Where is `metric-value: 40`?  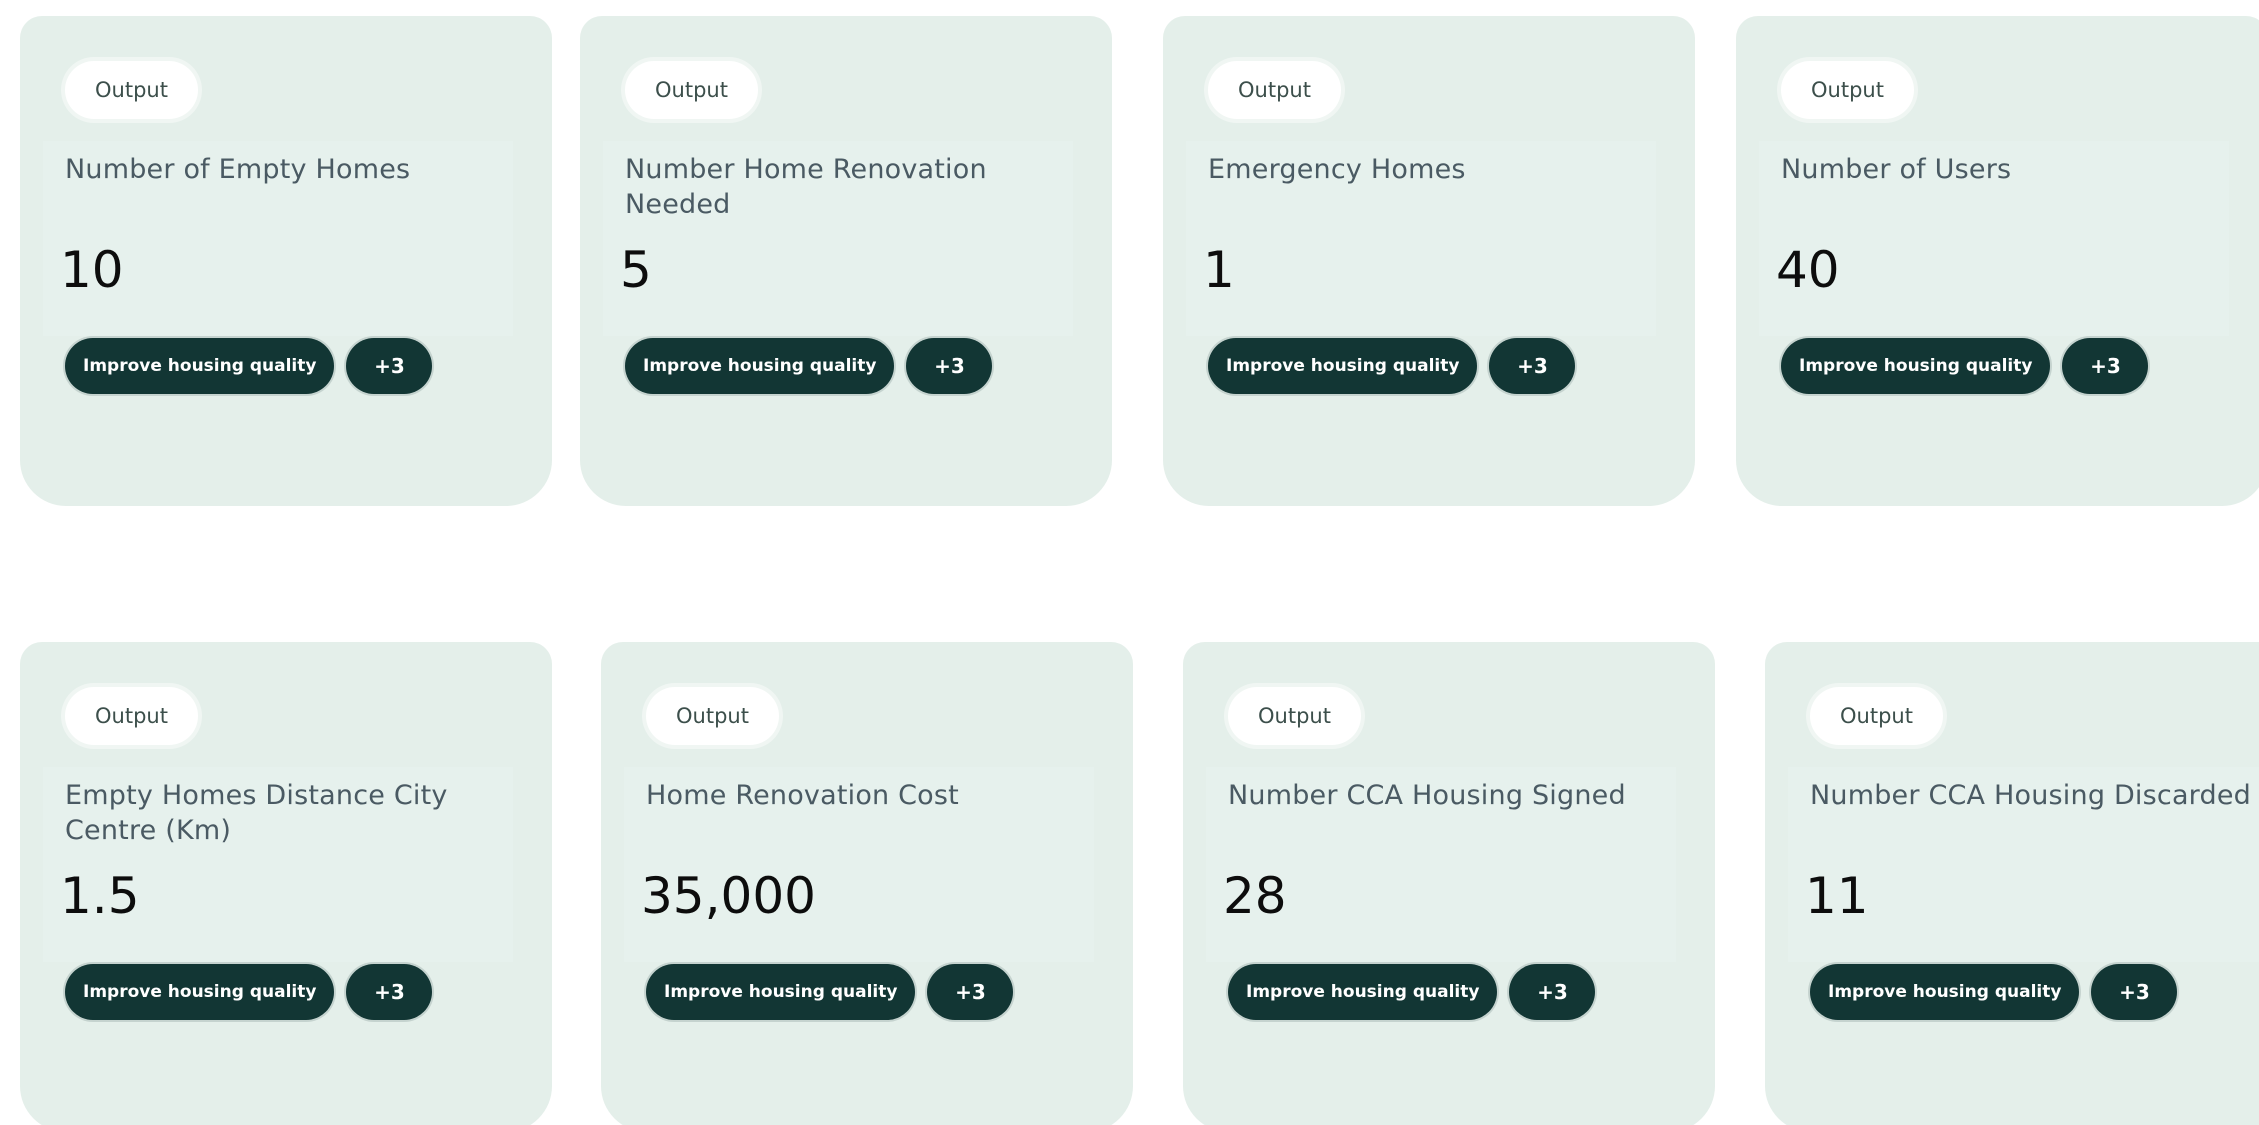 metric-value: 40 is located at coordinates (1808, 270).